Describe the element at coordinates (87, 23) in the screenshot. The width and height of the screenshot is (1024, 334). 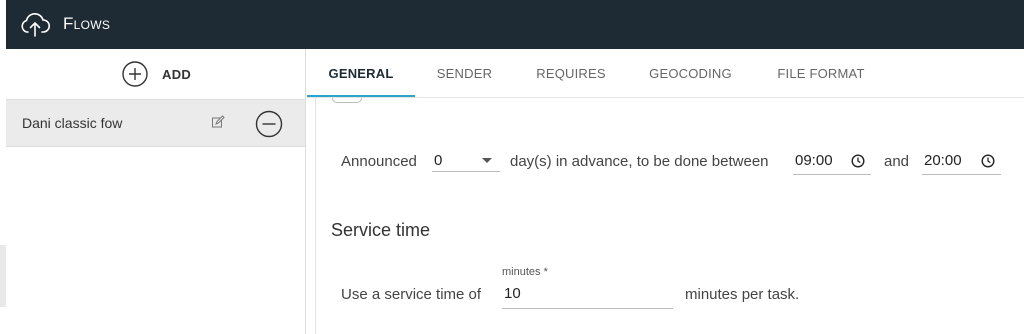
I see `app-title: Flows` at that location.